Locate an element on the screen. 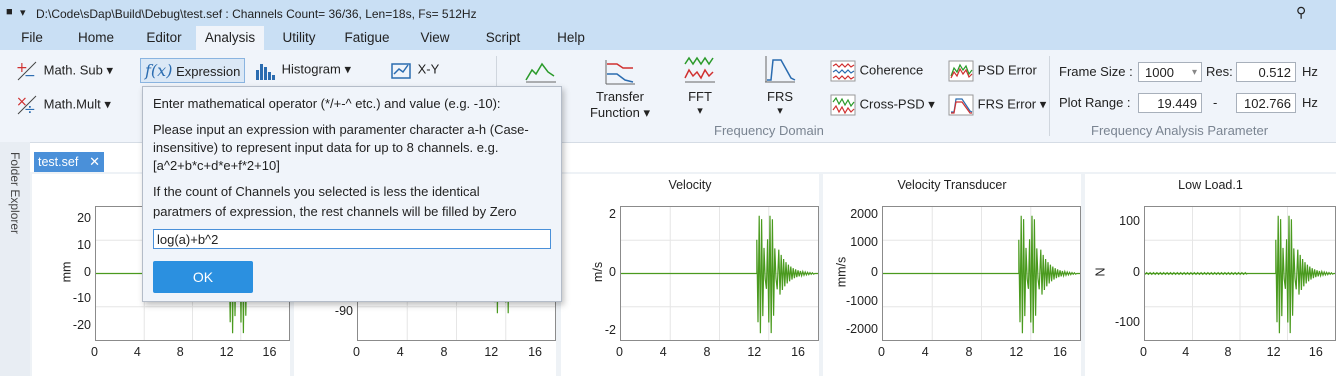 This screenshot has height=376, width=1336. menu-utility: Utility is located at coordinates (299, 38).